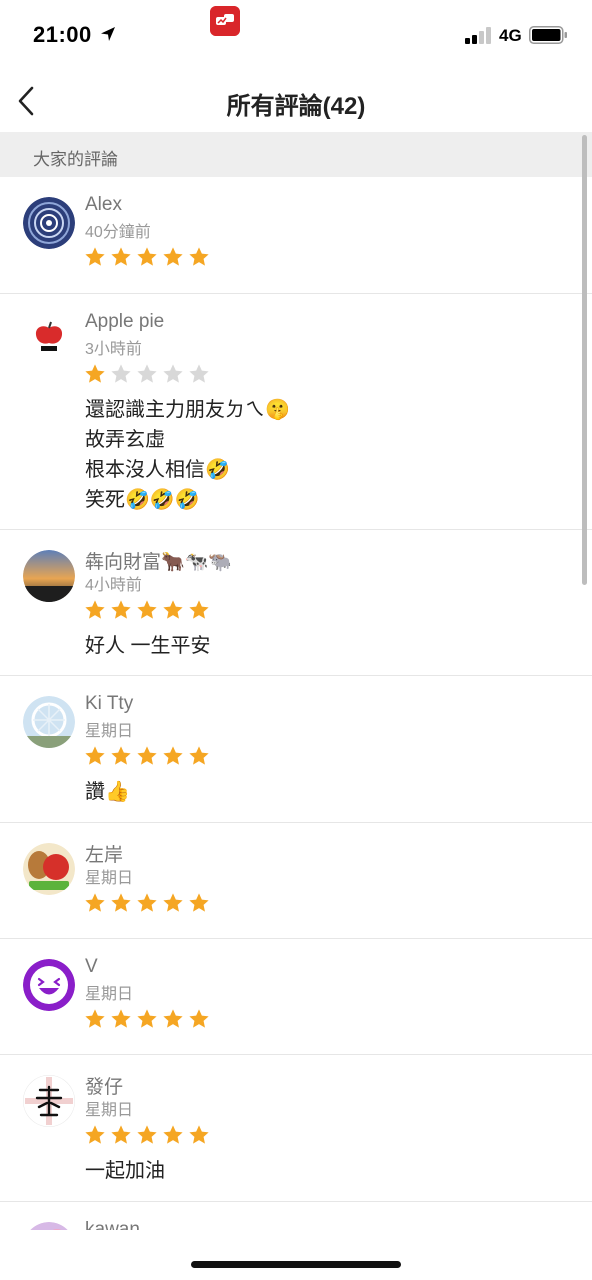 The image size is (592, 1280). Describe the element at coordinates (225, 21) in the screenshot. I see `app-notification-icon` at that location.